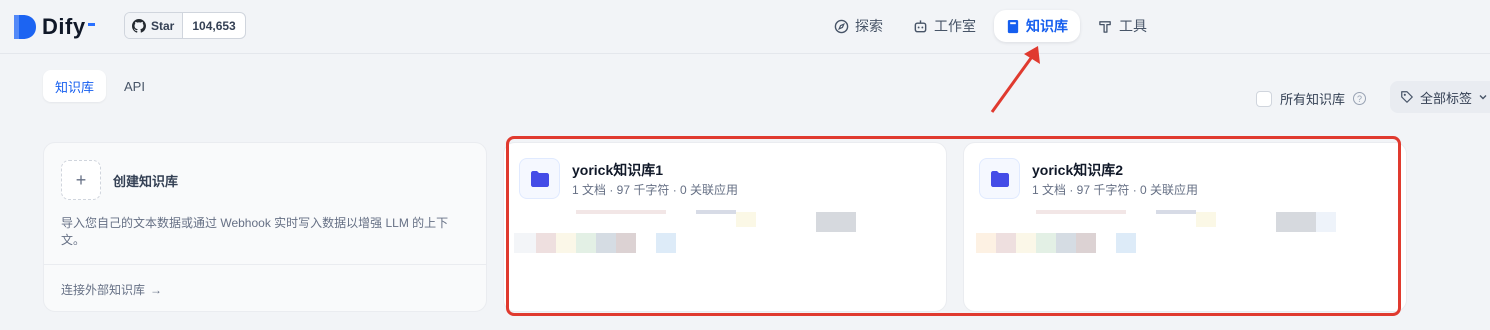 This screenshot has width=1490, height=330. I want to click on github-star-count: 104,653, so click(214, 25).